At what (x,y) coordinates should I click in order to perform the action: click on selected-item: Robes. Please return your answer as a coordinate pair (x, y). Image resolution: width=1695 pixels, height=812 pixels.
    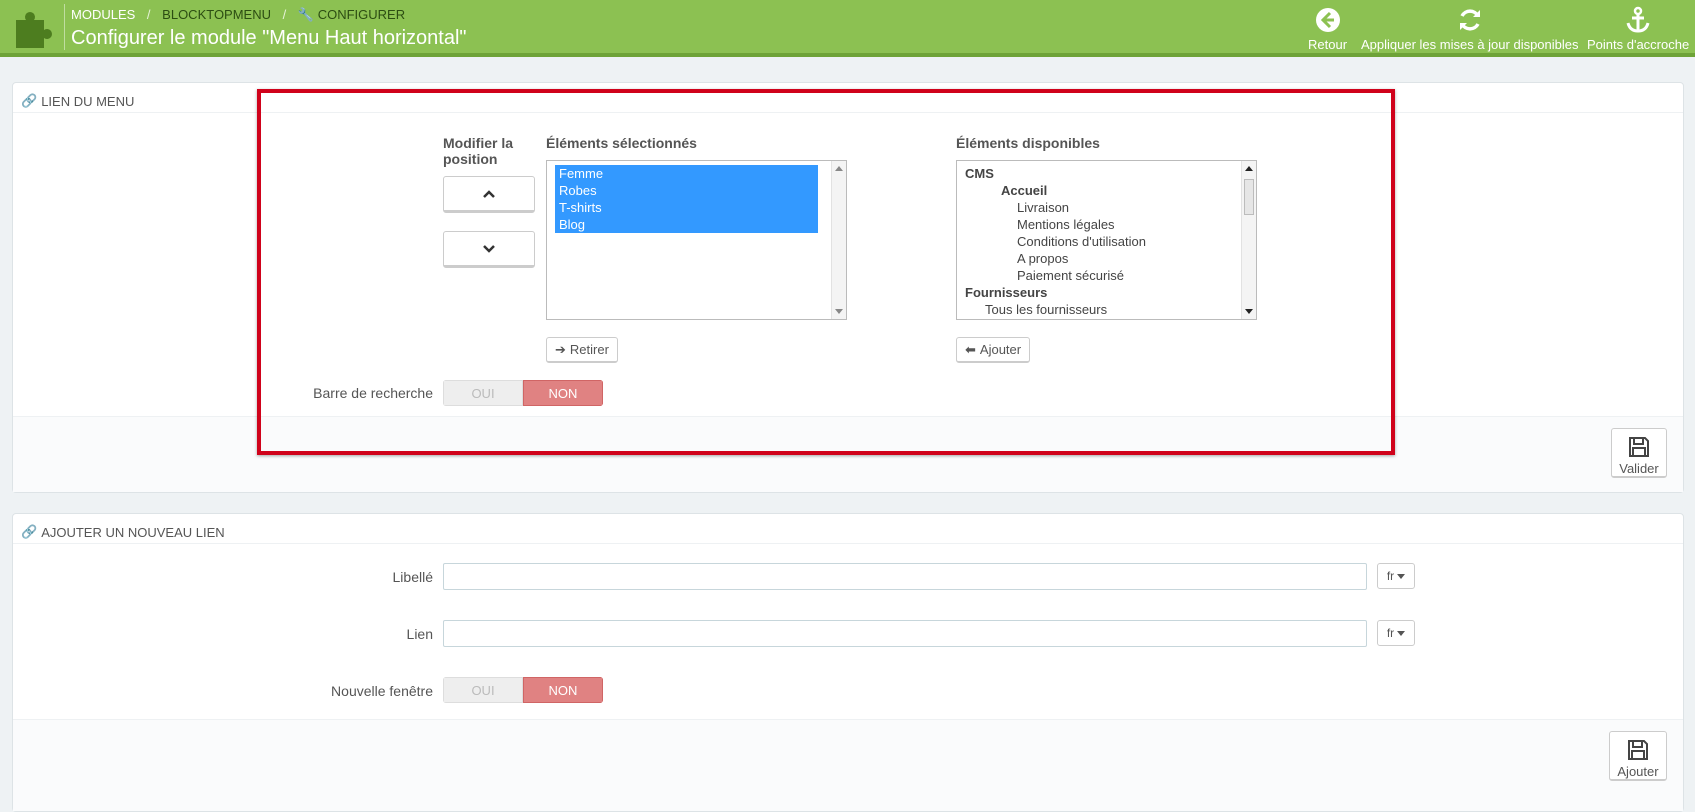
    Looking at the image, I should click on (686, 190).